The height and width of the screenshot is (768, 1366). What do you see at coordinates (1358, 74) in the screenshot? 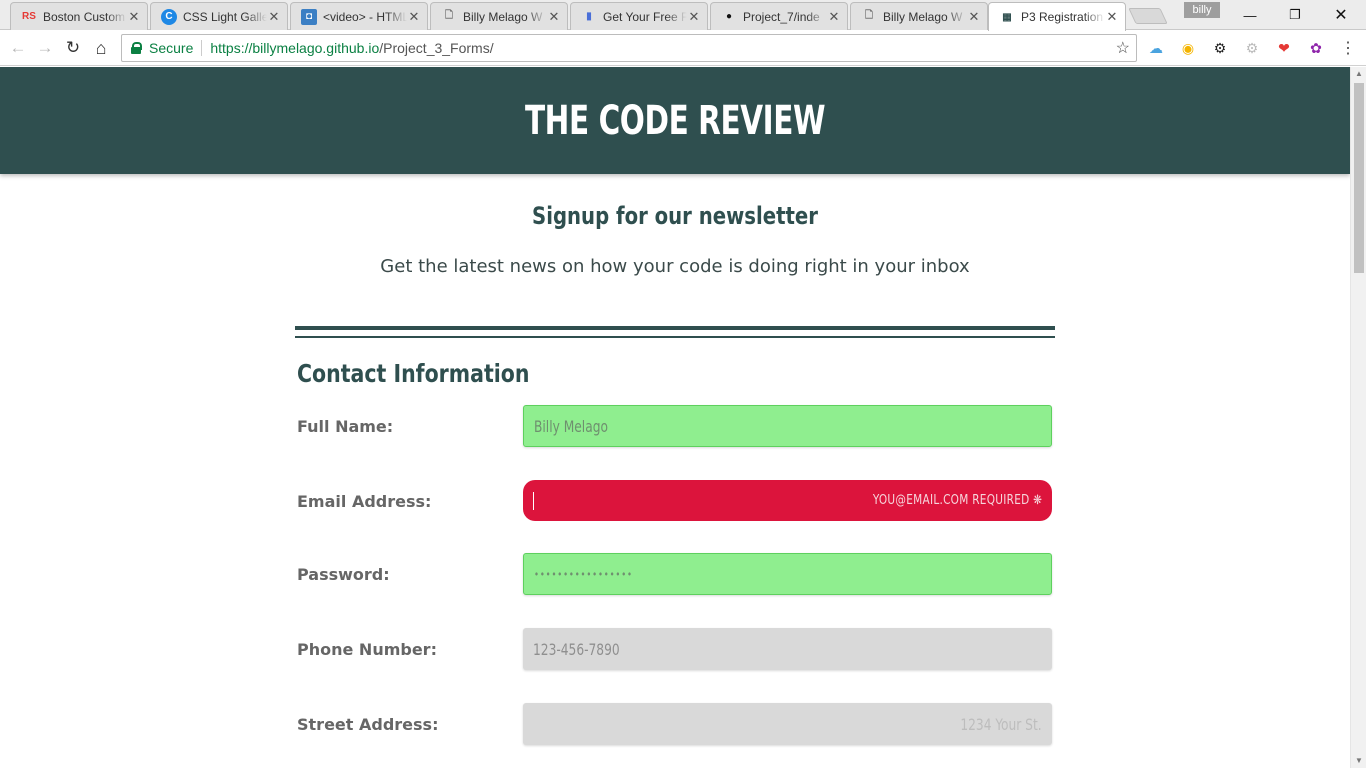
I see `scroll-up-arrow-icon: ▲` at bounding box center [1358, 74].